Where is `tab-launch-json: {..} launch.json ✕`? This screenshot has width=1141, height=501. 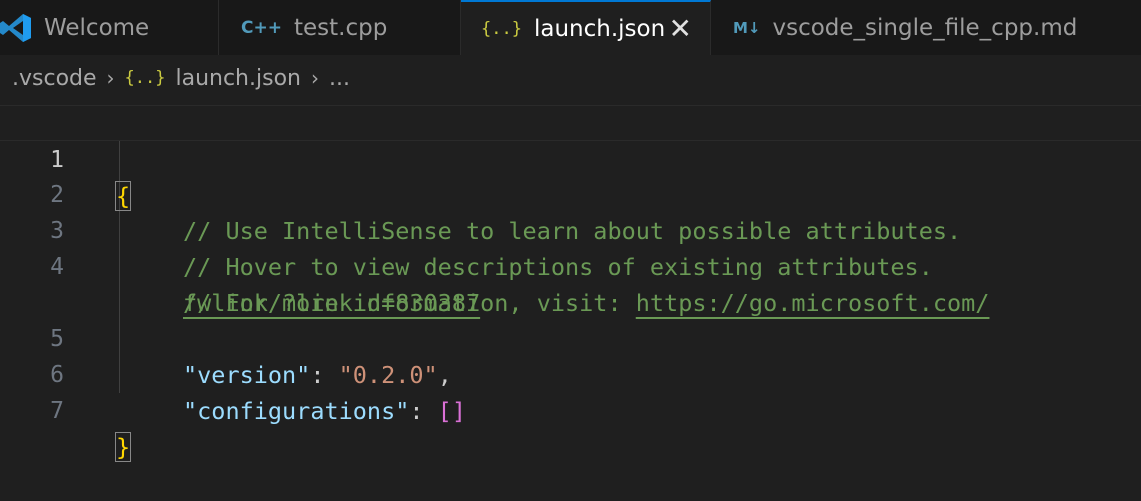
tab-launch-json: {..} launch.json ✕ is located at coordinates (586, 28).